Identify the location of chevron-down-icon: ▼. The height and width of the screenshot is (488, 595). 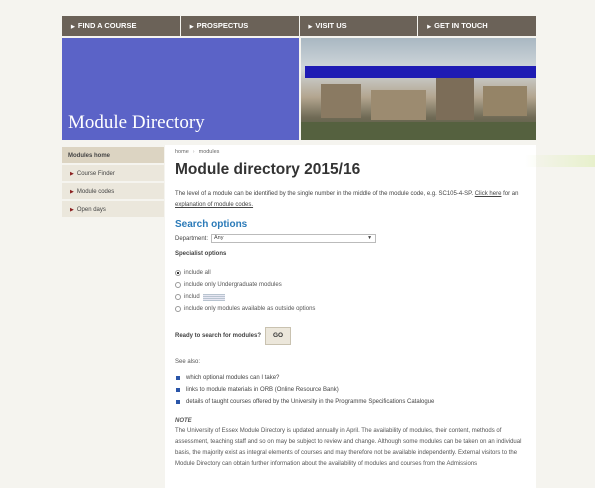
(370, 238).